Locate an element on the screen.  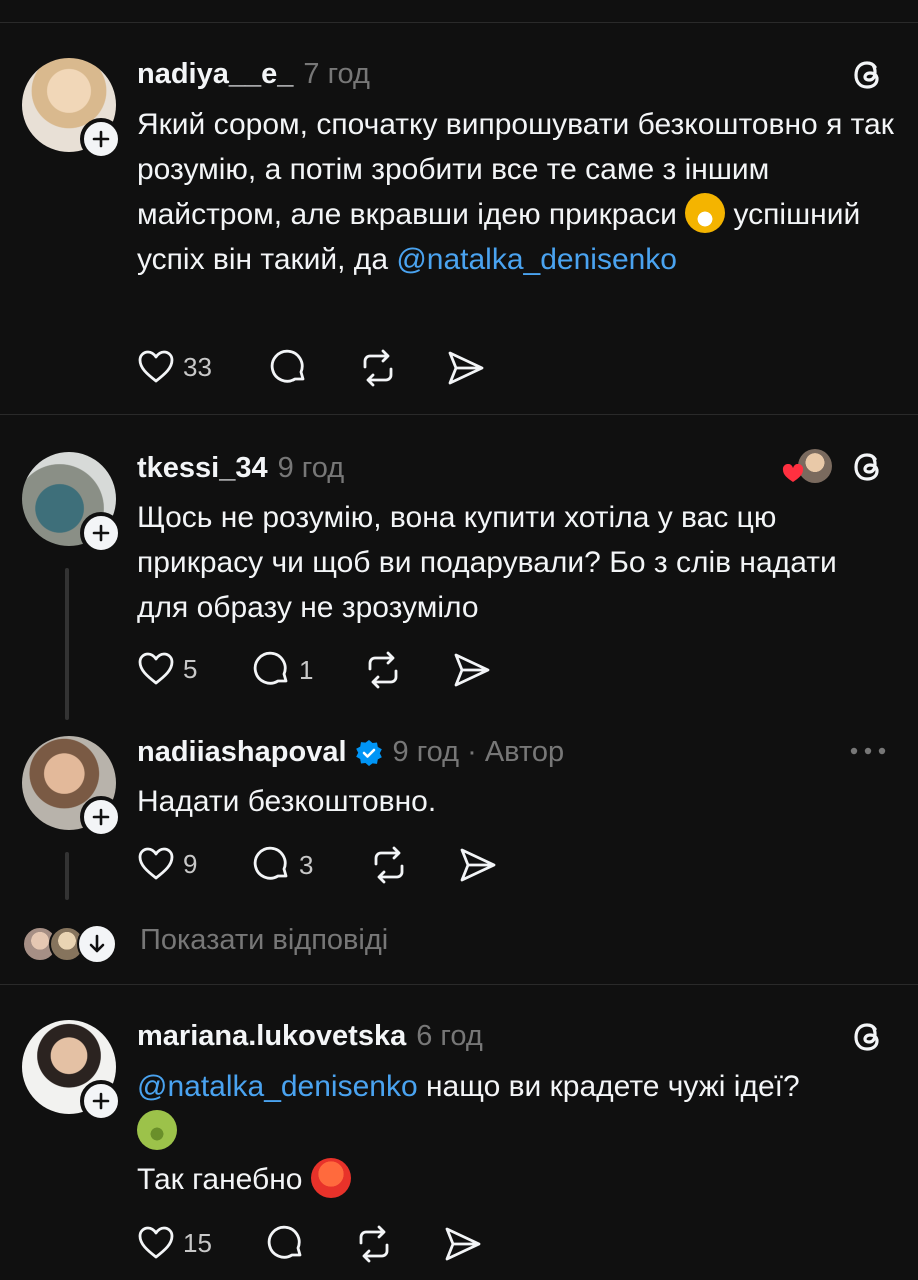
verified-icon is located at coordinates (368, 752).